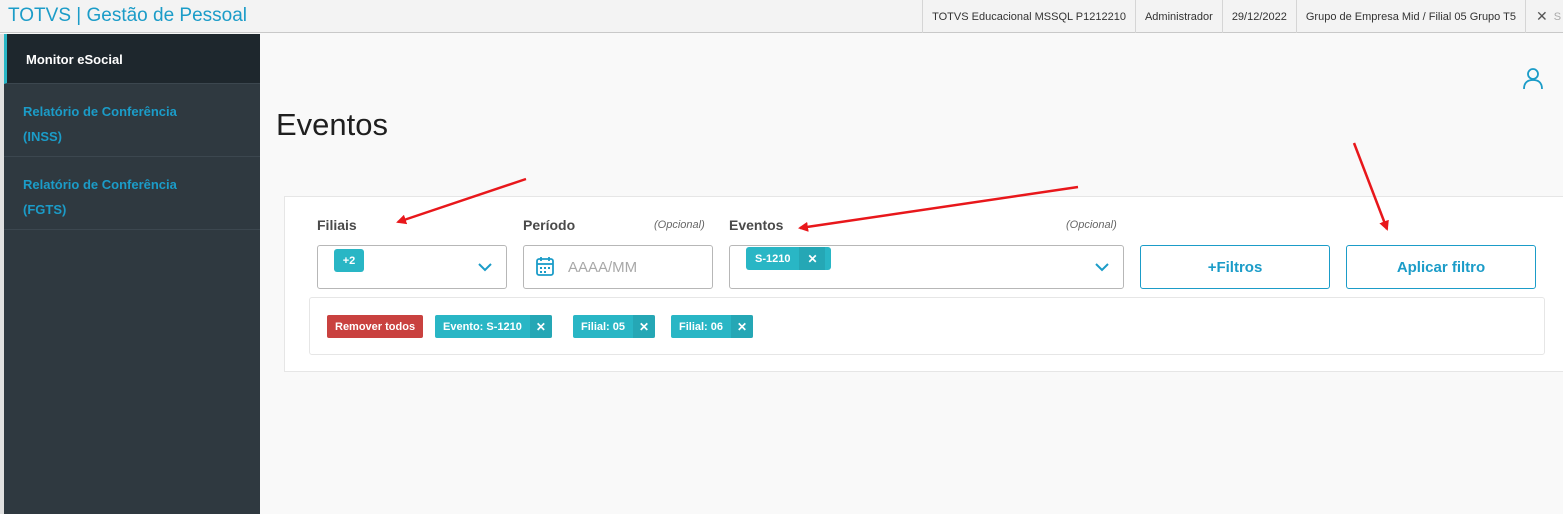 The height and width of the screenshot is (514, 1563). Describe the element at coordinates (1258, 16) in the screenshot. I see `current-date: 29/12/2022` at that location.